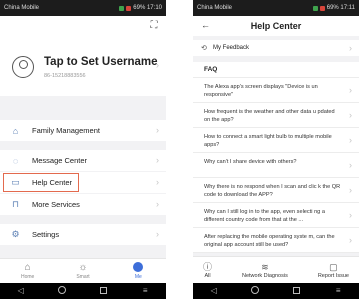 The width and height of the screenshot is (359, 299). What do you see at coordinates (340, 8) in the screenshot?
I see `battery-time: 69% 17:11` at bounding box center [340, 8].